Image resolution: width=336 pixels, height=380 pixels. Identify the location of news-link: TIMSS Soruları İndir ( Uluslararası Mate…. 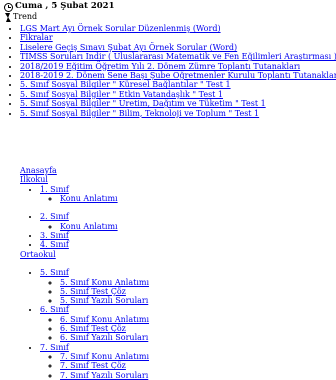
(178, 56).